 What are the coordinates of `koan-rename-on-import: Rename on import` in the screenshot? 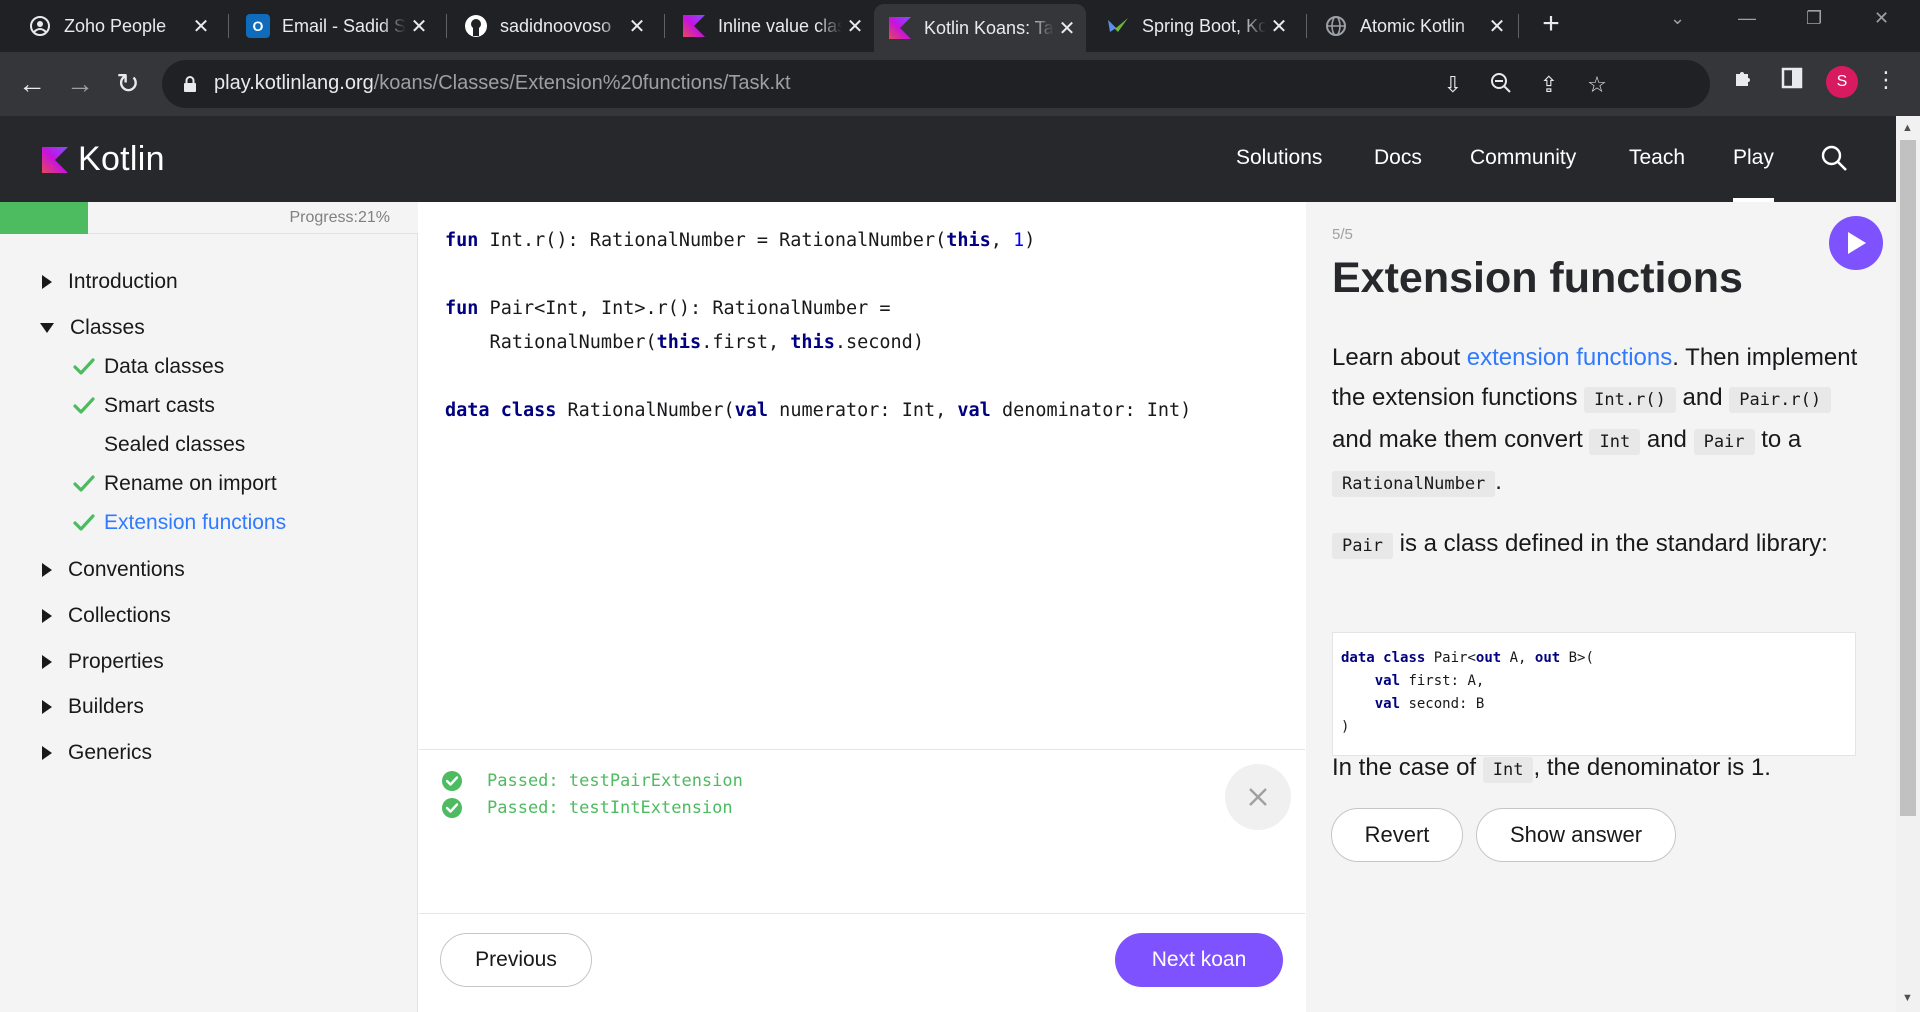 It's located at (174, 484).